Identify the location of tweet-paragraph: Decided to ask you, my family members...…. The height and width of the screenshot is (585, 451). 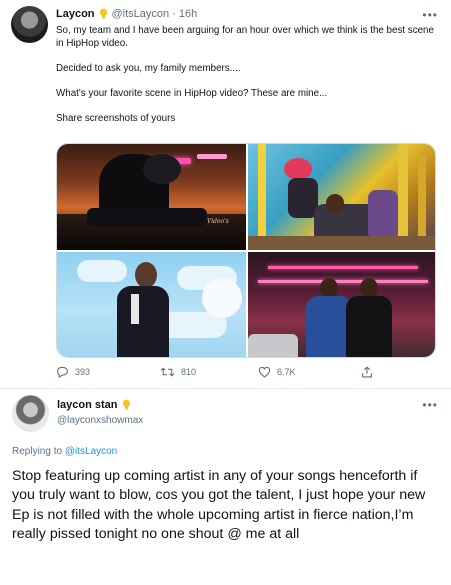
(148, 68).